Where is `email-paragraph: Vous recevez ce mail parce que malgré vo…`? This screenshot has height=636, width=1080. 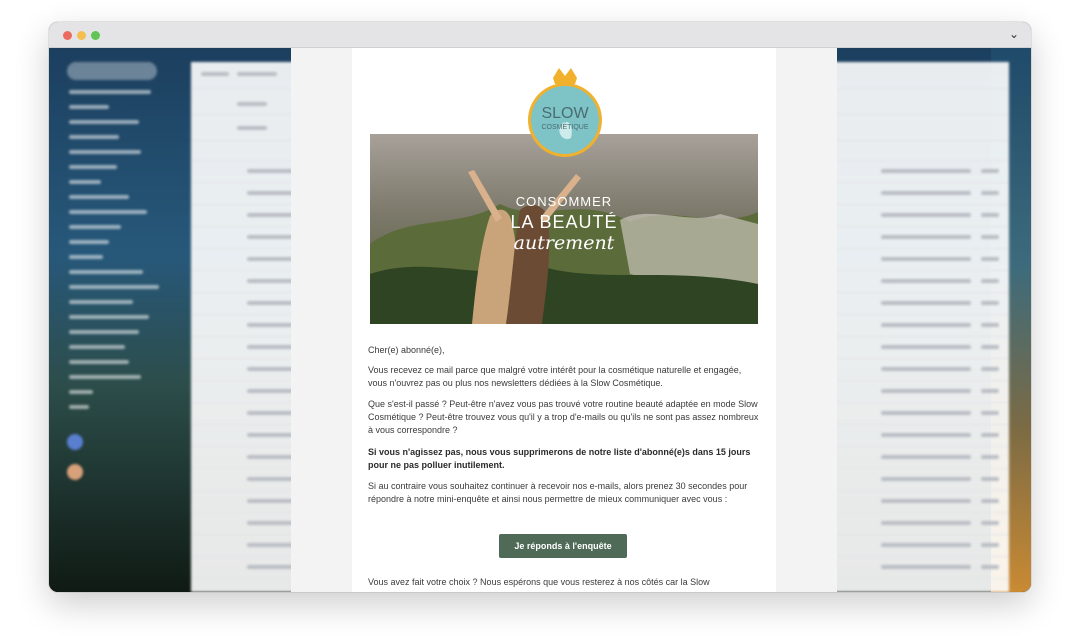
email-paragraph: Vous recevez ce mail parce que malgré vo… is located at coordinates (555, 376).